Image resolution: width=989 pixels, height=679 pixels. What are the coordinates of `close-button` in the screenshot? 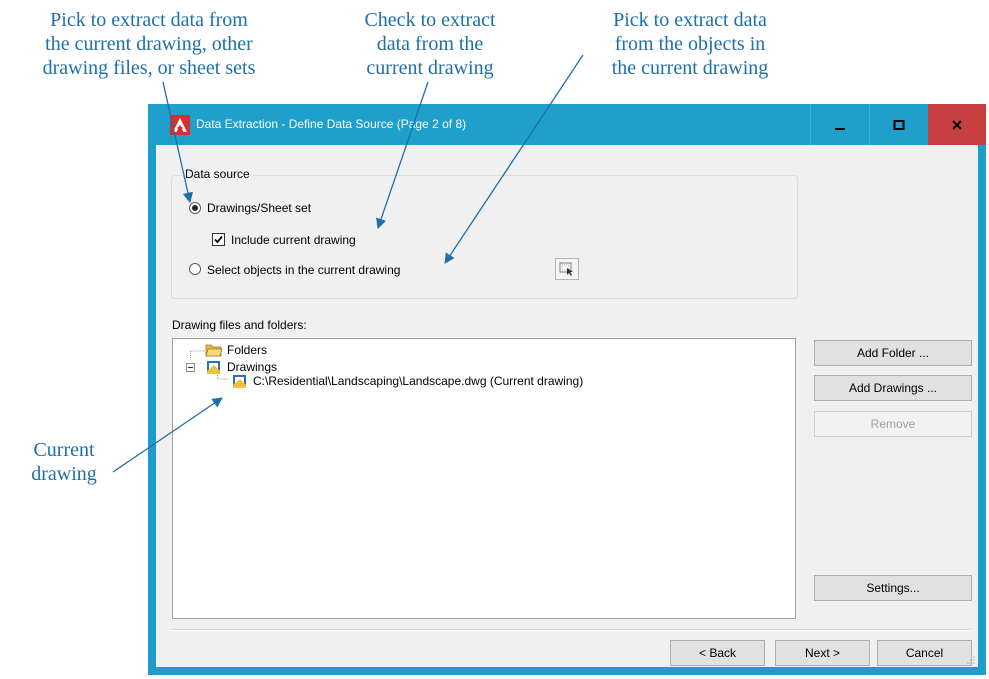 It's located at (957, 124).